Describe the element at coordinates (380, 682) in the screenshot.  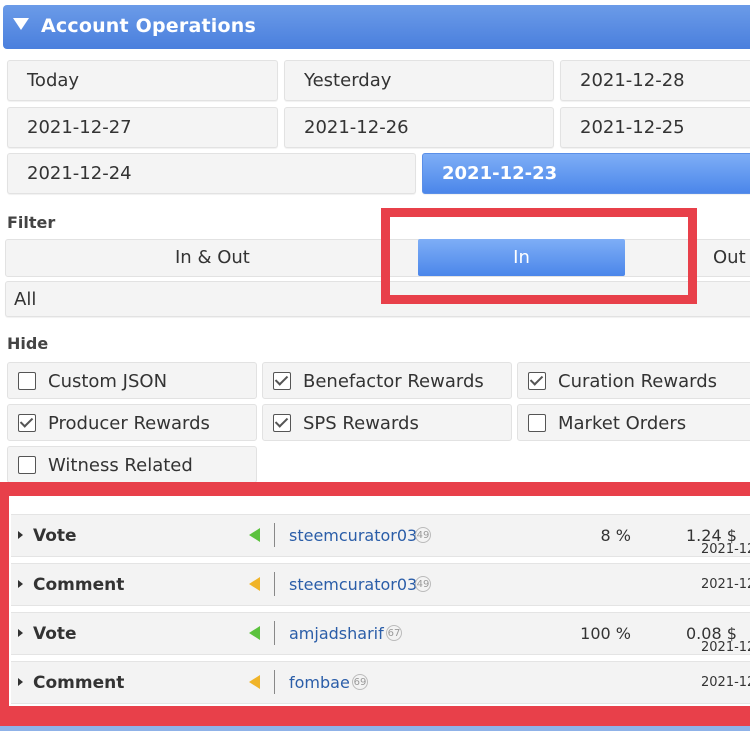
I see `operation-row: Comment fombae 69 2021-12` at that location.